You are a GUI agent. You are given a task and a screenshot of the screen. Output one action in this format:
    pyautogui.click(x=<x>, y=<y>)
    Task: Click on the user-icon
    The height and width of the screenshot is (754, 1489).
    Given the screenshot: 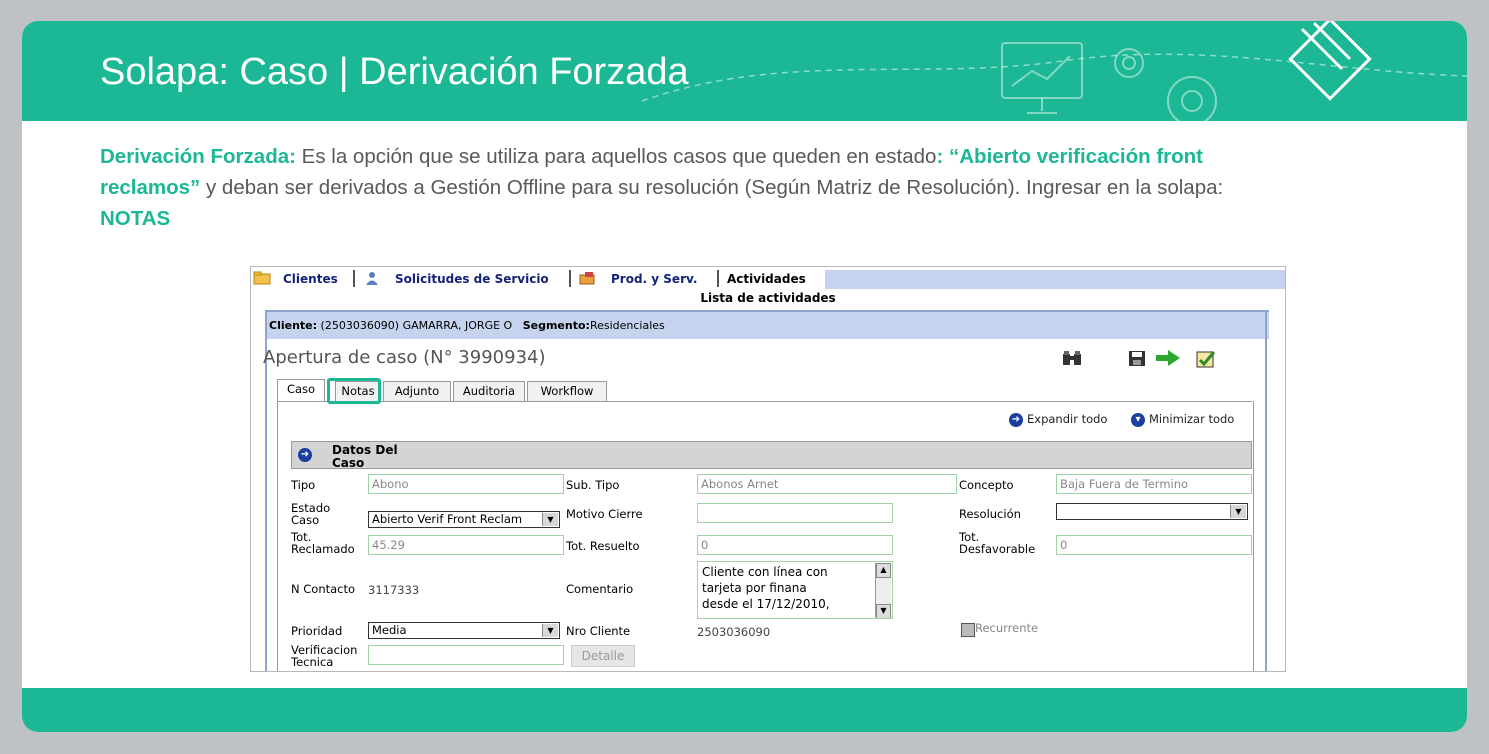 What is the action you would take?
    pyautogui.click(x=372, y=278)
    